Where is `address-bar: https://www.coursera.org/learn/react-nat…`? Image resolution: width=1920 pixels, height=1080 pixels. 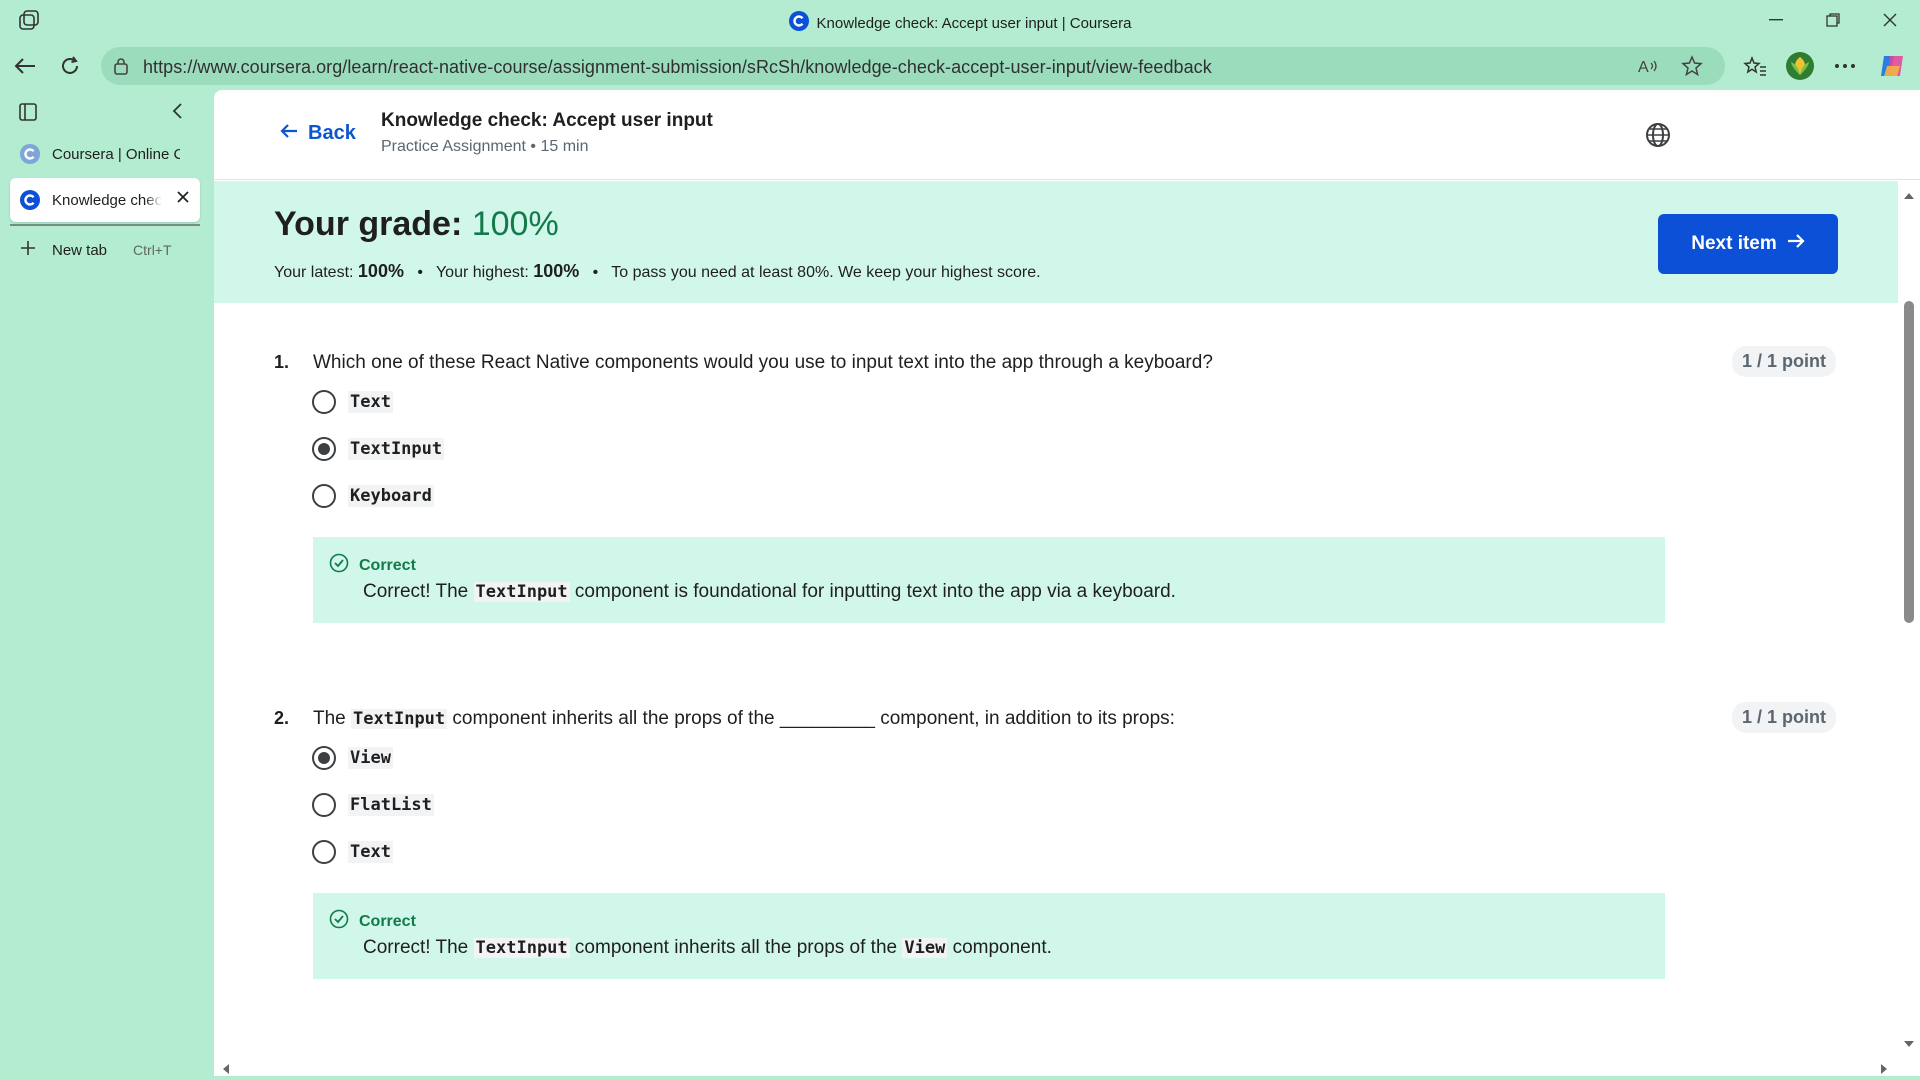 address-bar: https://www.coursera.org/learn/react-nat… is located at coordinates (913, 66).